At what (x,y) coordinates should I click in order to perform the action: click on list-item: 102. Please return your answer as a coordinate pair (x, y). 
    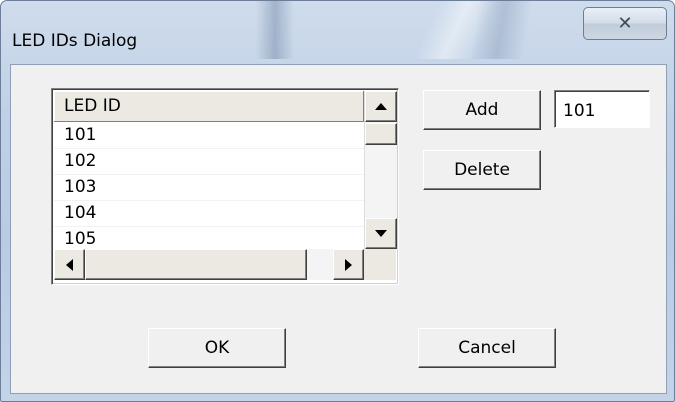
    Looking at the image, I should click on (209, 162).